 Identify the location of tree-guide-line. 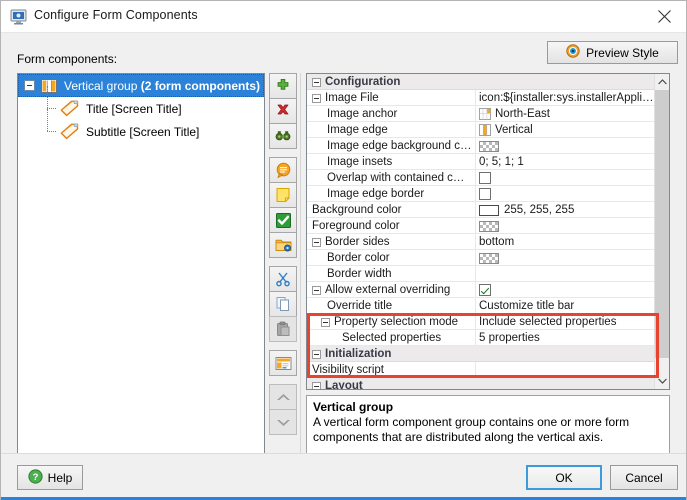
(47, 97).